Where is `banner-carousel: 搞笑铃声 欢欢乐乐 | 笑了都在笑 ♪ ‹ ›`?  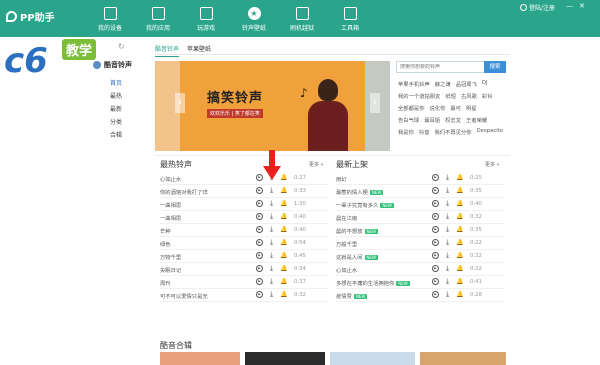
banner-carousel: 搞笑铃声 欢欢乐乐 | 笑了都在笑 ♪ ‹ › is located at coordinates (272, 106).